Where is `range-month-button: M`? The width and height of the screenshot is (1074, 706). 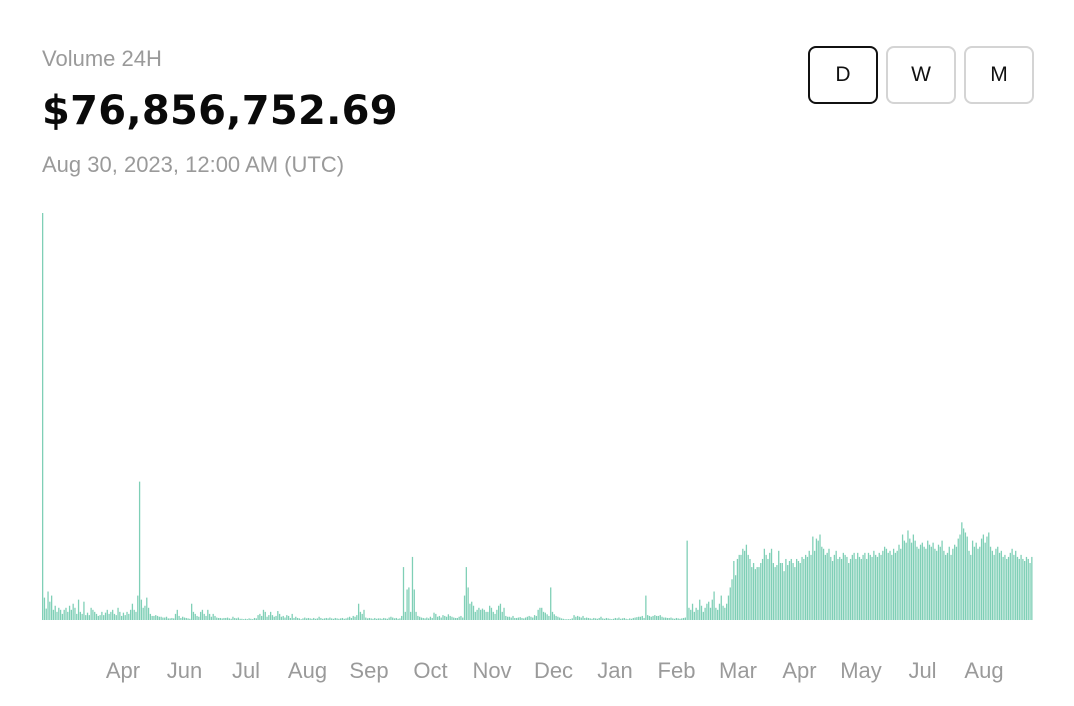 range-month-button: M is located at coordinates (999, 75).